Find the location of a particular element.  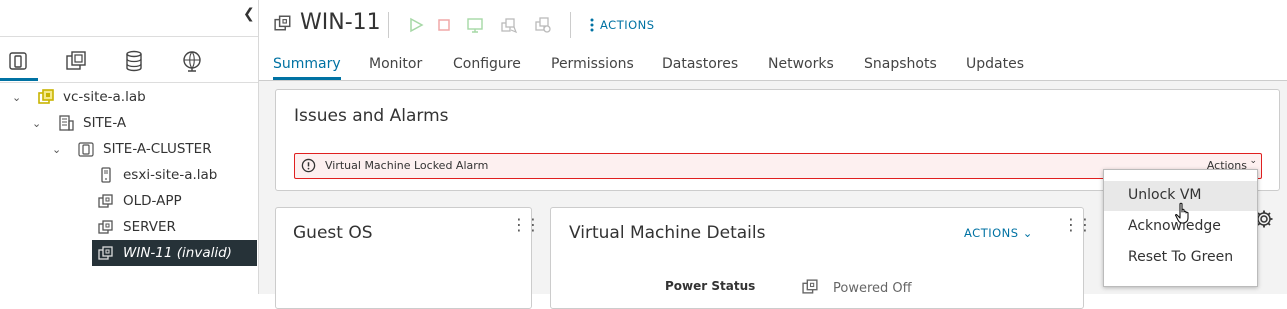

alarm-actions-dropdown: Unlock VM Acknowledge Reset To Green is located at coordinates (1180, 228).